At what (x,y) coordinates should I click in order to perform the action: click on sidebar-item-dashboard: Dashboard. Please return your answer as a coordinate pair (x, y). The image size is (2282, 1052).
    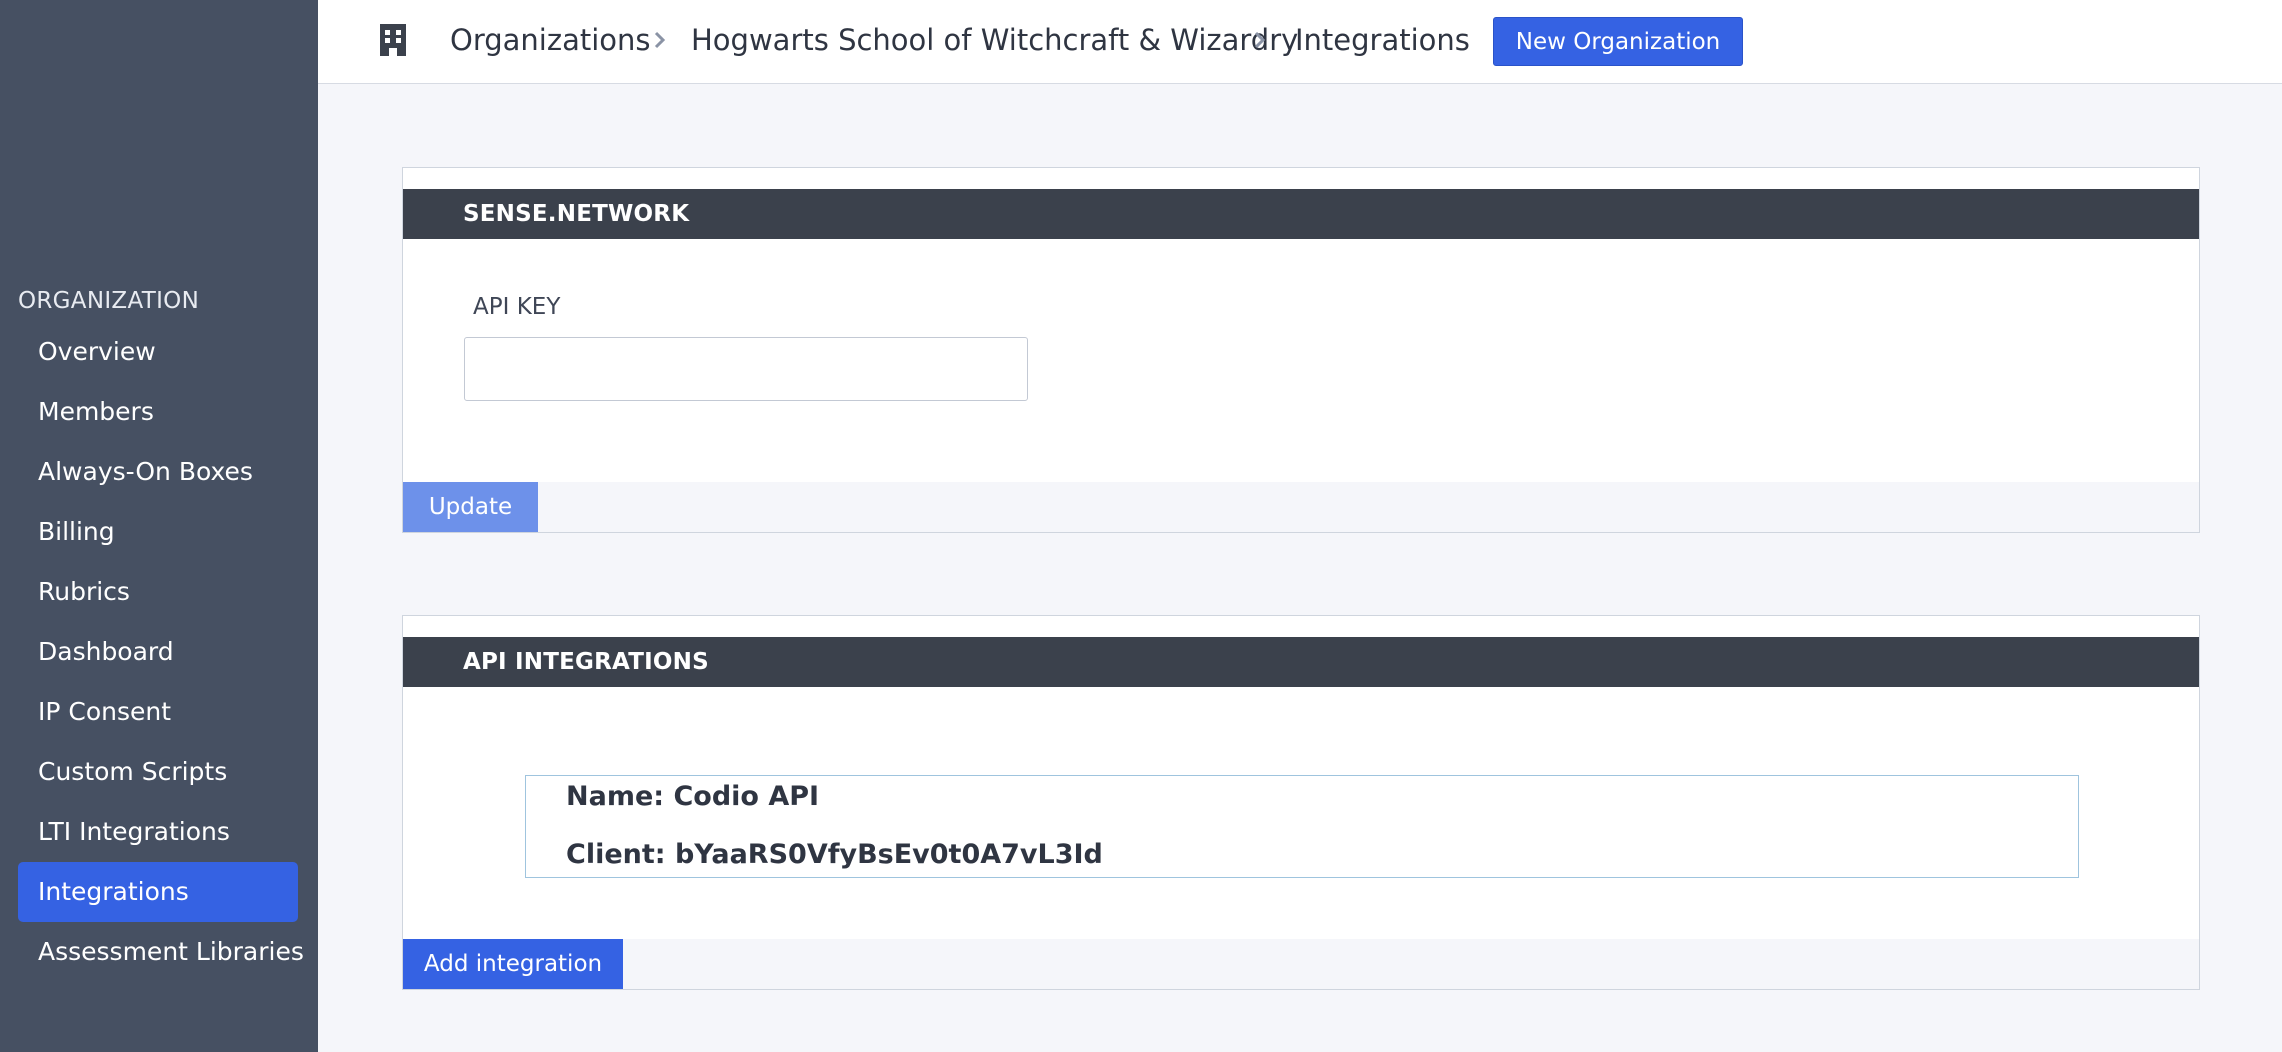
    Looking at the image, I should click on (158, 652).